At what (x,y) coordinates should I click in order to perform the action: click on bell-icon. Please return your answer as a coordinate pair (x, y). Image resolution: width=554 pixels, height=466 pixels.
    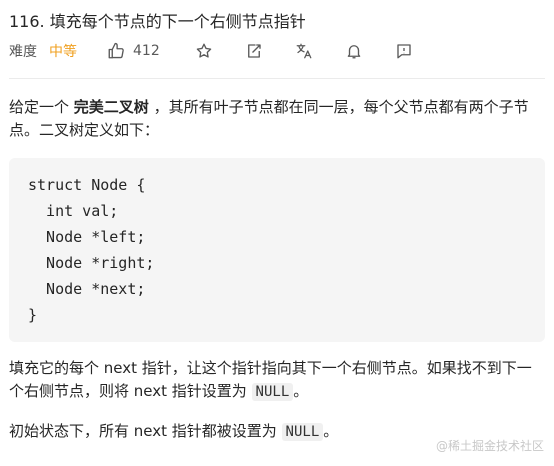
    Looking at the image, I should click on (354, 52).